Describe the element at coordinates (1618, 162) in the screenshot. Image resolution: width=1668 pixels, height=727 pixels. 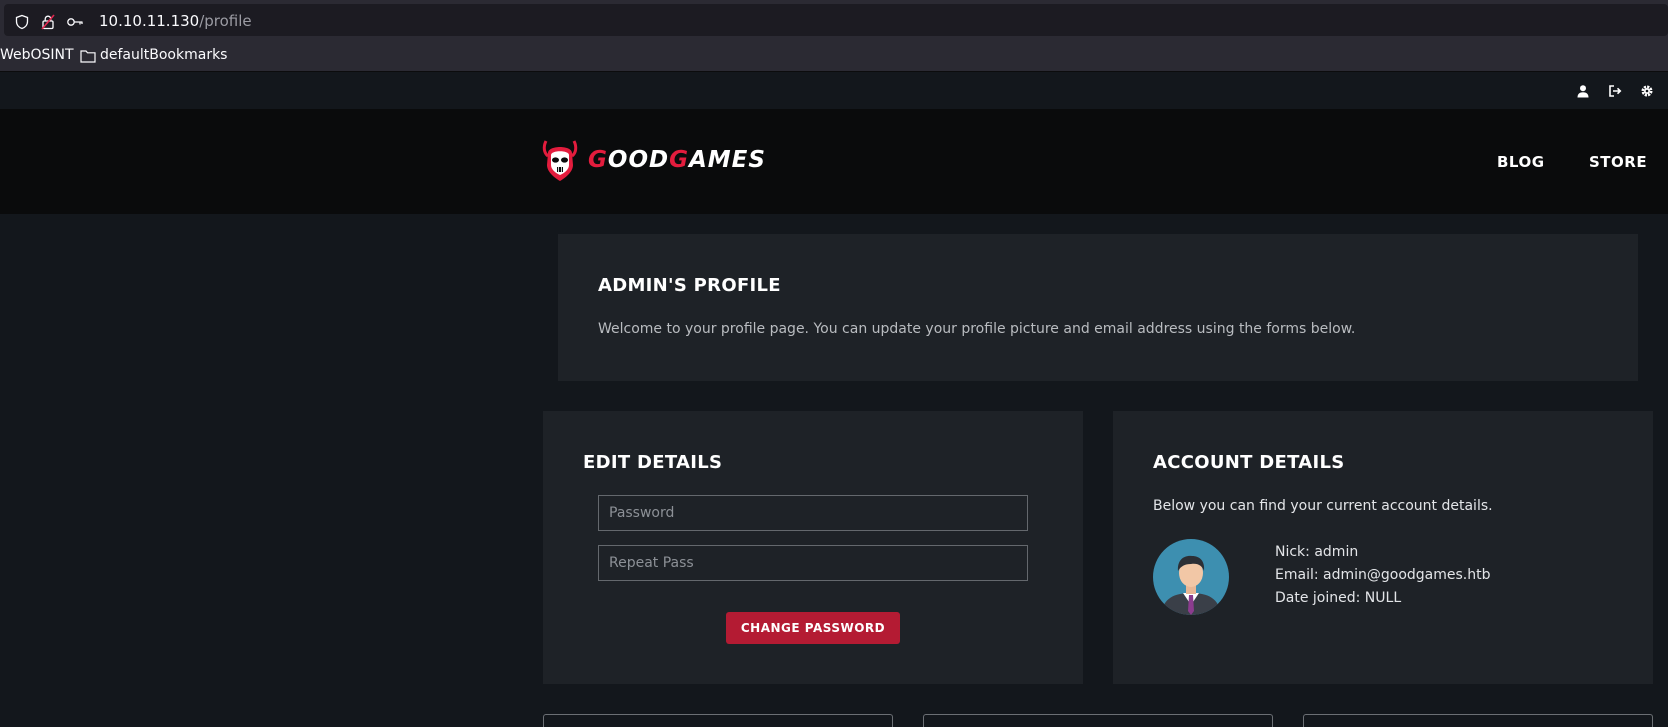
I see `nav-store: STORE` at that location.